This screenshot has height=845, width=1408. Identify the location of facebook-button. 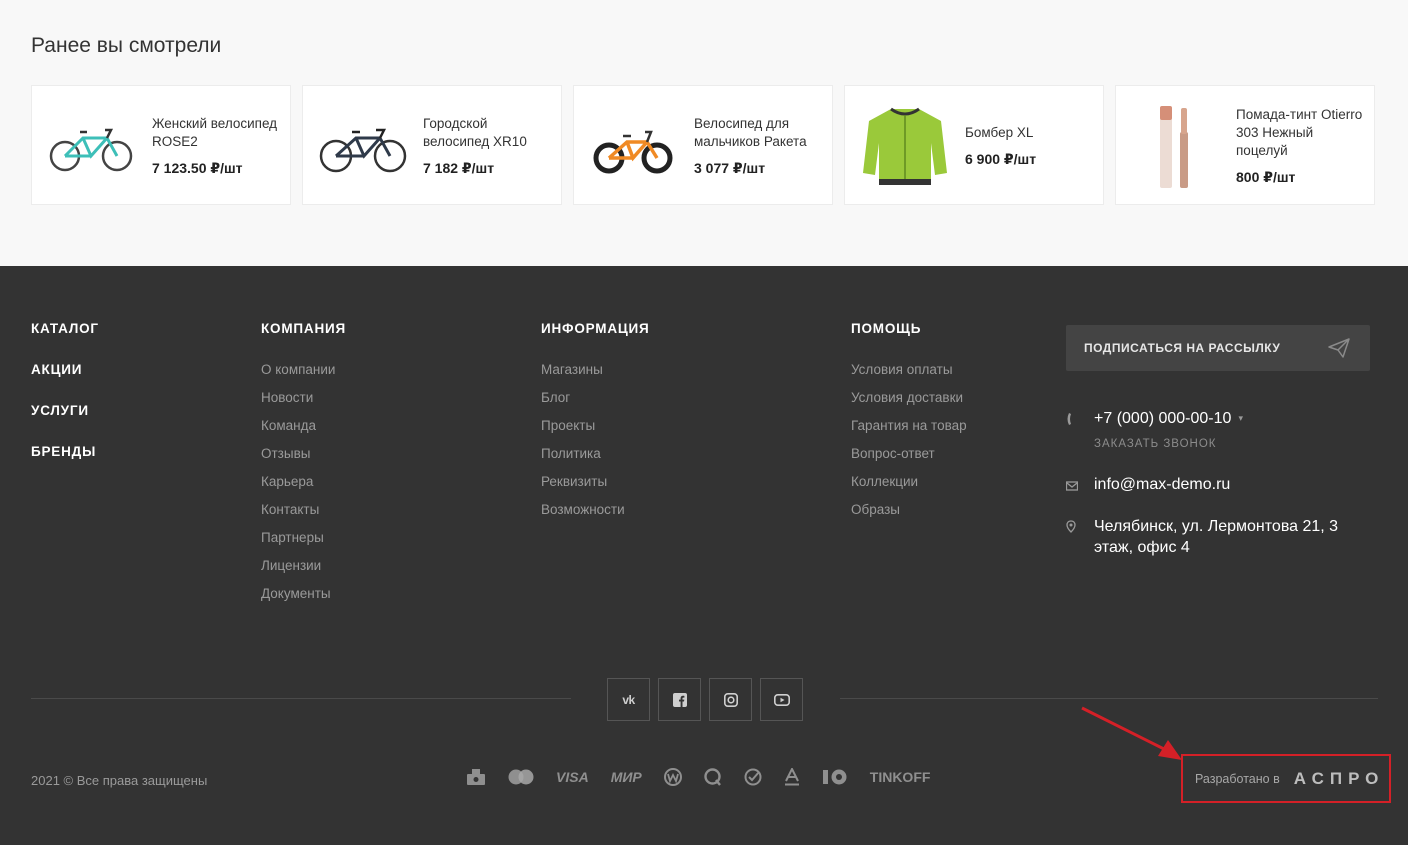
(679, 699).